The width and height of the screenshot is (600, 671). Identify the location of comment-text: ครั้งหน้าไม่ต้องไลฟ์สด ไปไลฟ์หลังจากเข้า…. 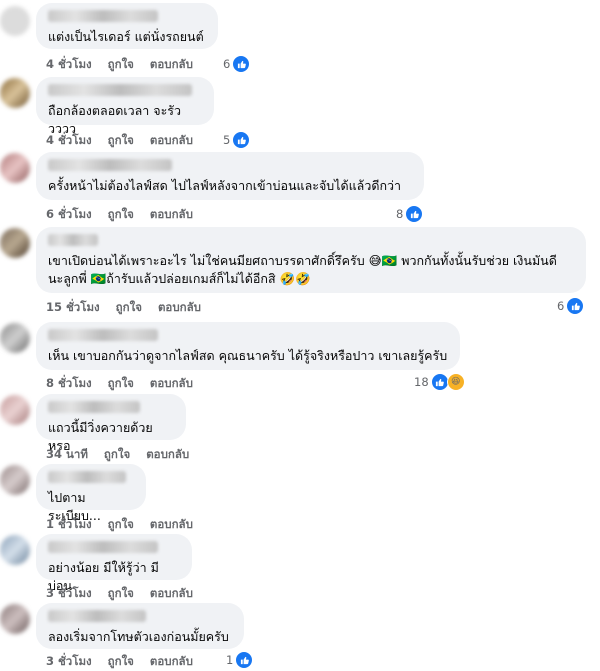
(225, 185).